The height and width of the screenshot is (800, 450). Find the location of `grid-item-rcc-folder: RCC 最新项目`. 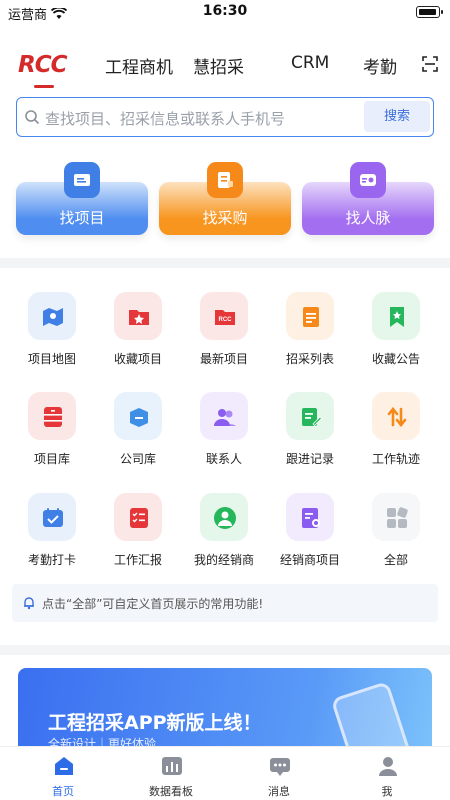

grid-item-rcc-folder: RCC 最新项目 is located at coordinates (225, 332).